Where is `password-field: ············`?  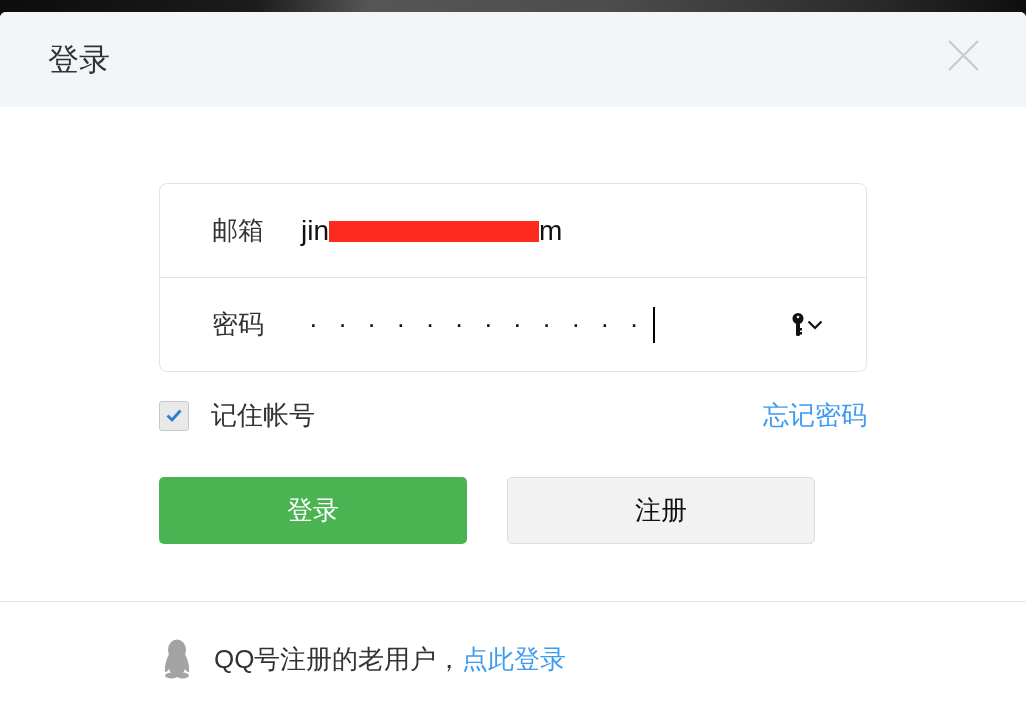
password-field: ············ is located at coordinates (546, 324).